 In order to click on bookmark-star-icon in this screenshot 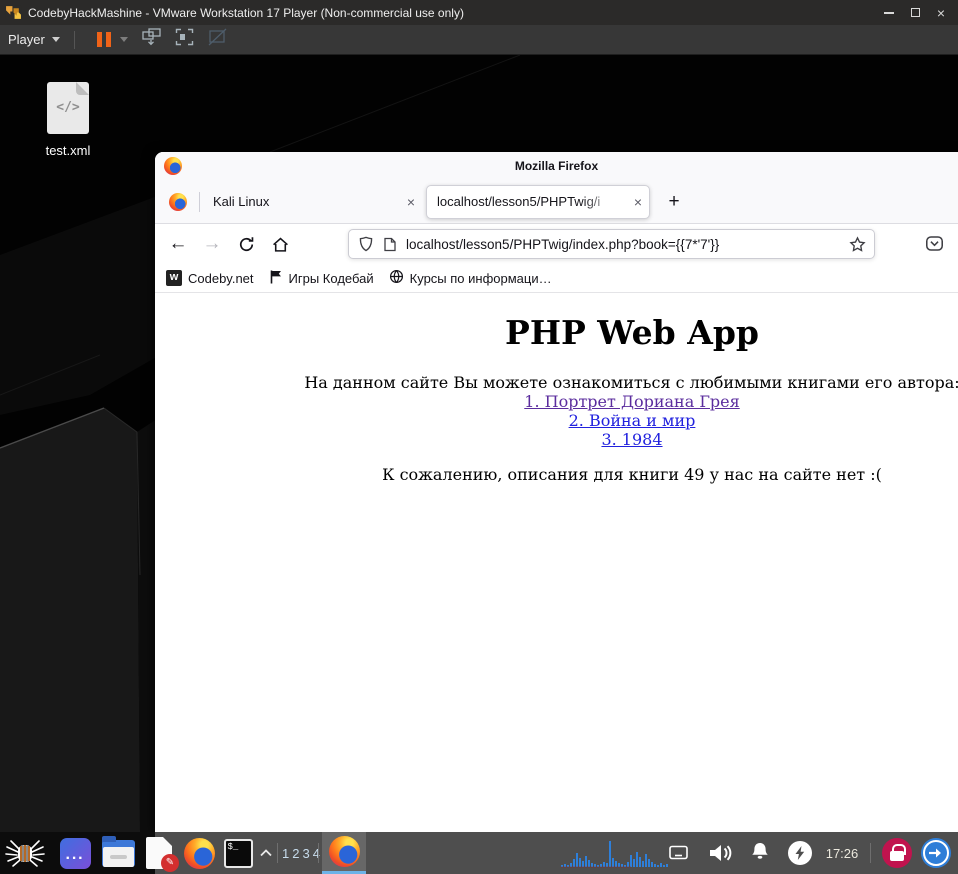, I will do `click(857, 244)`.